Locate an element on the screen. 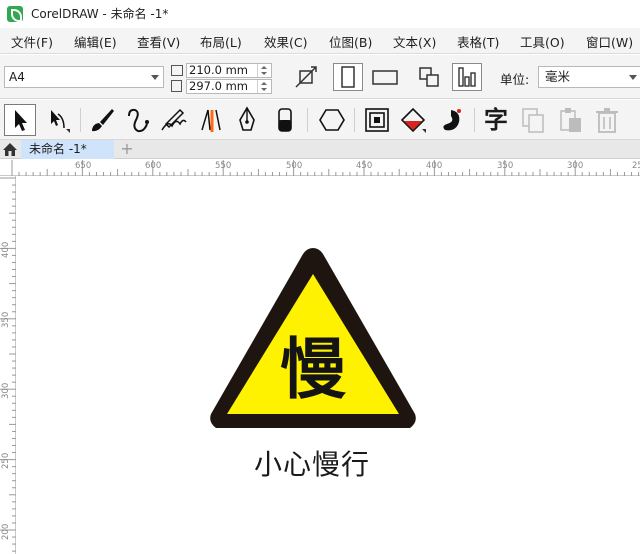  eraser-icon is located at coordinates (285, 120).